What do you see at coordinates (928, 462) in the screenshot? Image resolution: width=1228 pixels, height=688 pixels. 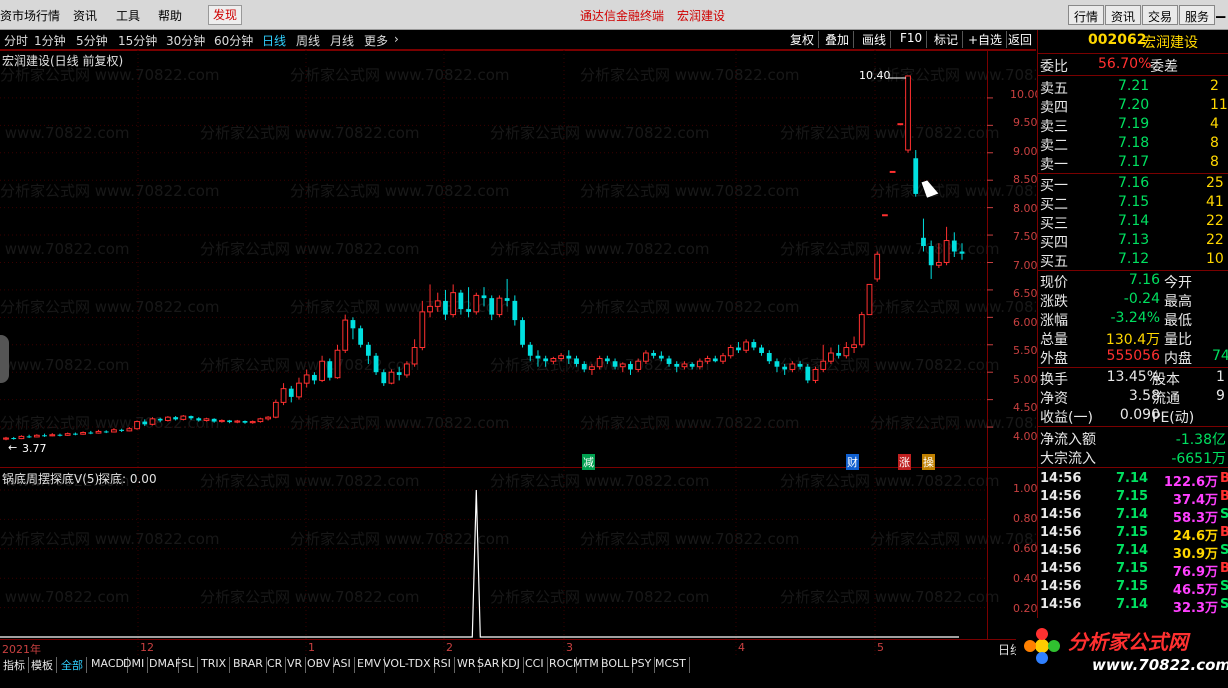 I see `event-mark-operation: 操` at bounding box center [928, 462].